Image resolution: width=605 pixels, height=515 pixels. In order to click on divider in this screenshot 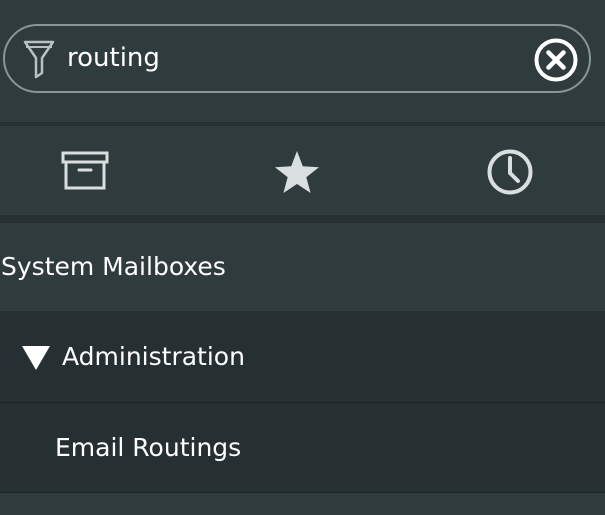, I will do `click(302, 219)`.